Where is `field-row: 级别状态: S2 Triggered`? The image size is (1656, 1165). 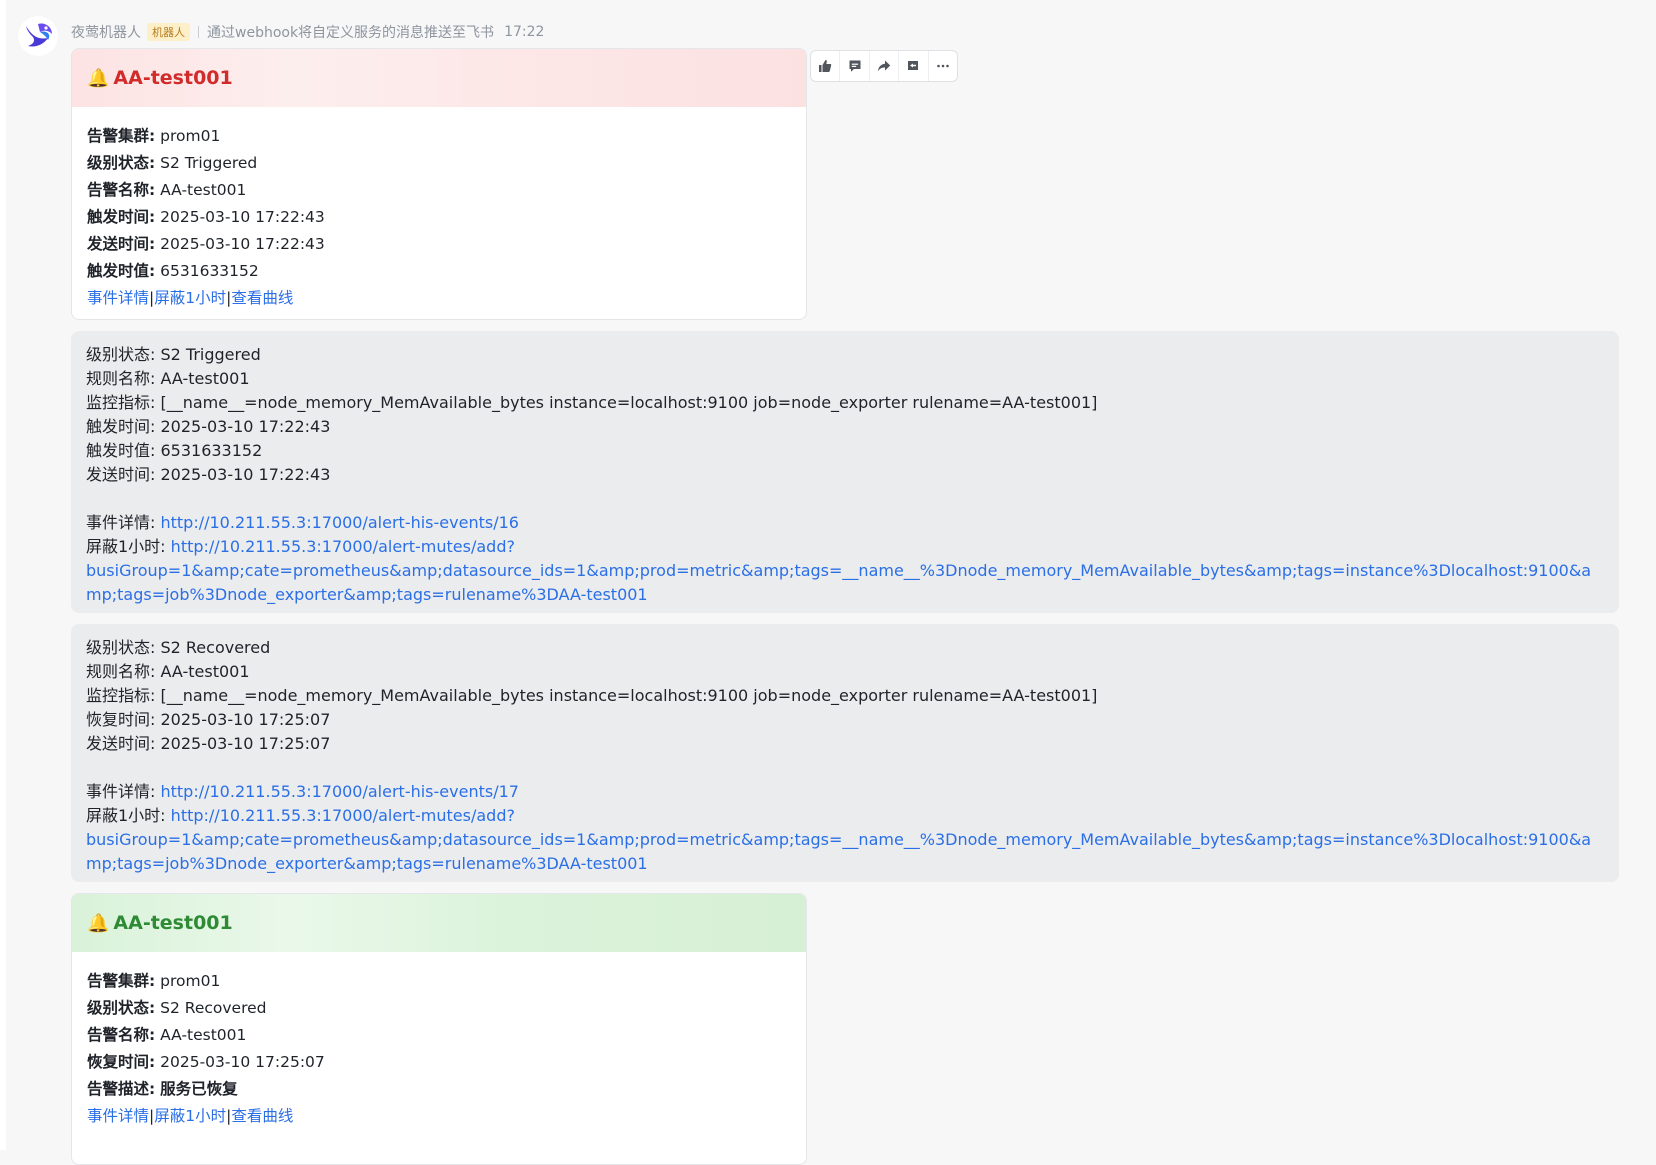
field-row: 级别状态: S2 Triggered is located at coordinates (439, 163).